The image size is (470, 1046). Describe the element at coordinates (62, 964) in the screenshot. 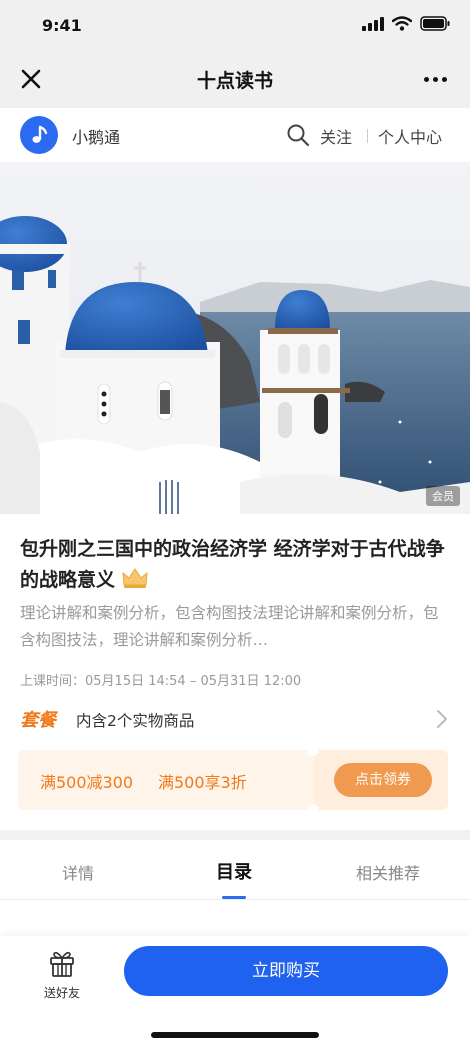

I see `gift-icon` at that location.